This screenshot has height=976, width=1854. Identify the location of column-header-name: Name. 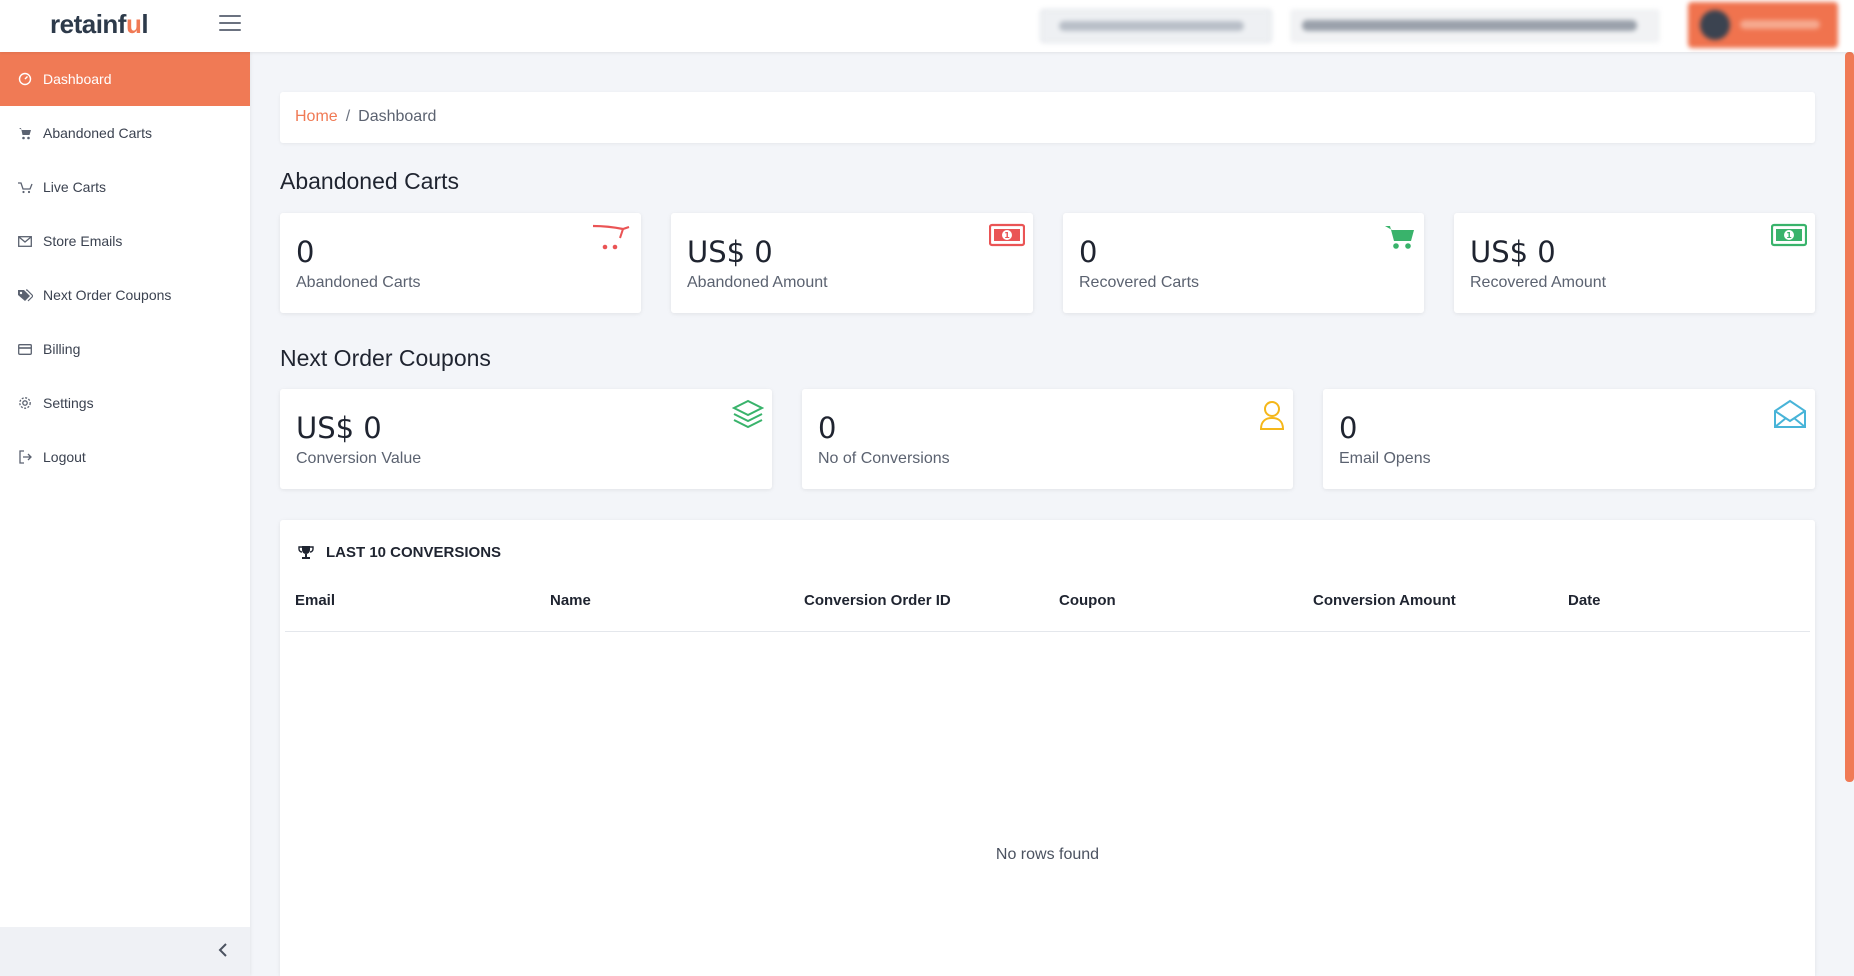
(570, 600).